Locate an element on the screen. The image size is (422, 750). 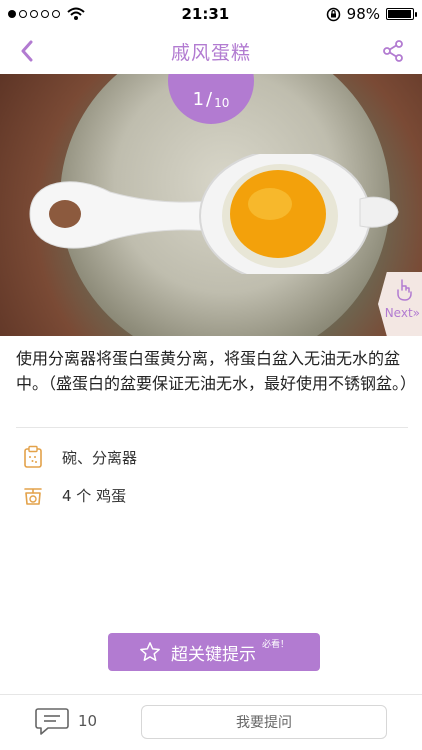
star-icon is located at coordinates (150, 651).